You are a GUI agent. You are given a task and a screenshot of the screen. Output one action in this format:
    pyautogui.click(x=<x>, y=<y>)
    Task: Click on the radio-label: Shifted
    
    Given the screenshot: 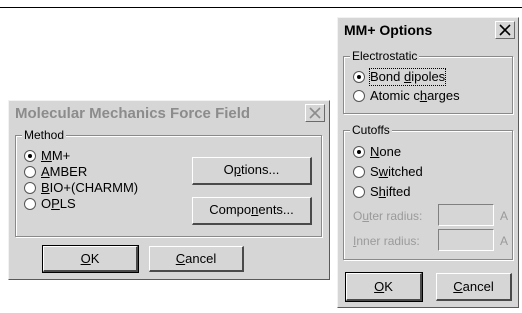 What is the action you would take?
    pyautogui.click(x=390, y=191)
    